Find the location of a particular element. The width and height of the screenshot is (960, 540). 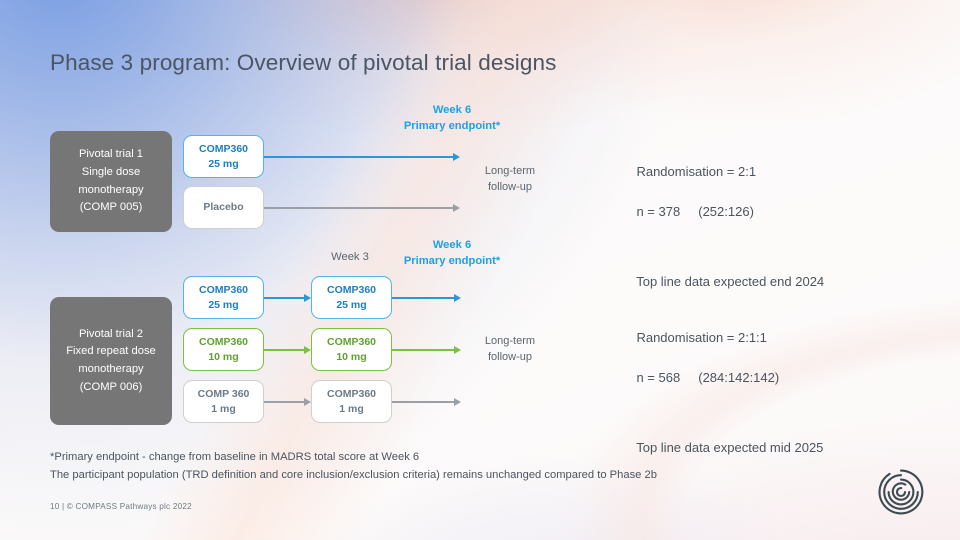

trial2-arm3-dose2-line2: 1 mg is located at coordinates (351, 408).